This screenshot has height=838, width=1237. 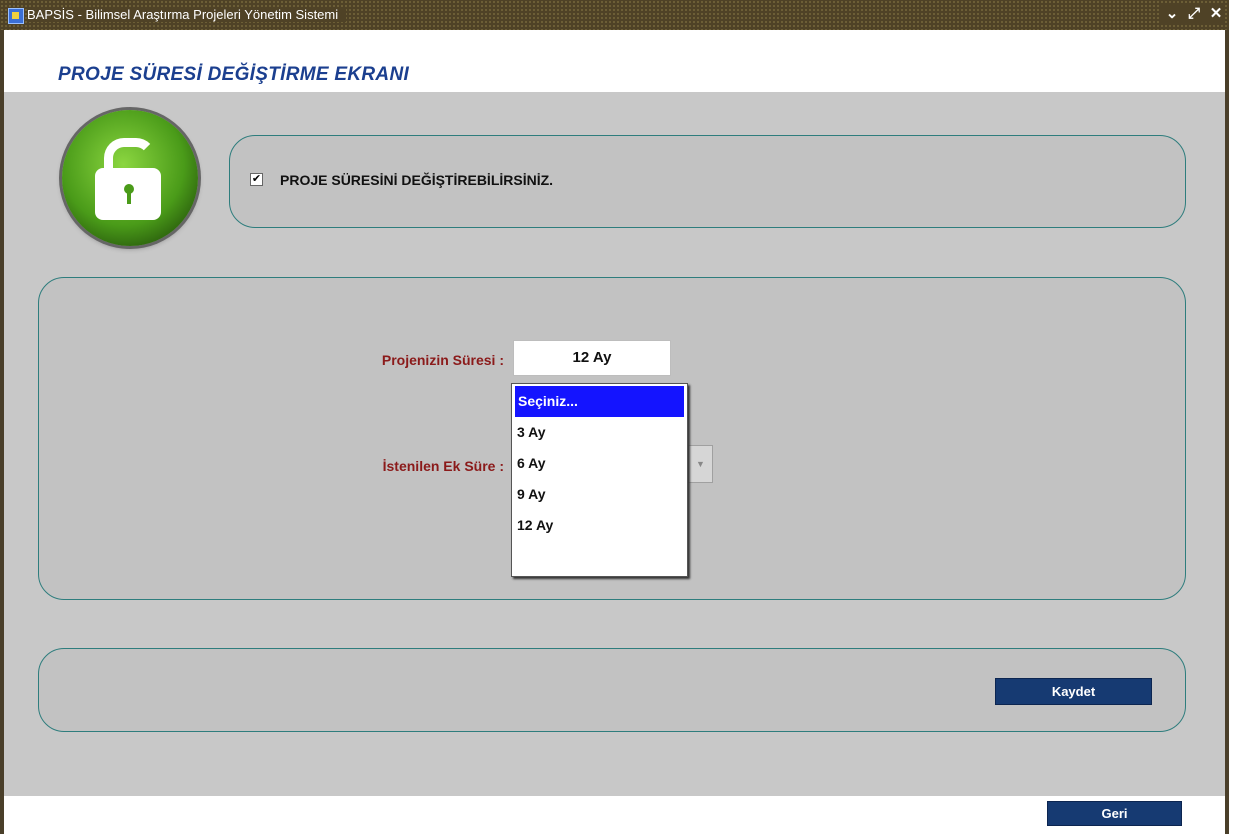 What do you see at coordinates (1073, 691) in the screenshot?
I see `save-button: Kaydet` at bounding box center [1073, 691].